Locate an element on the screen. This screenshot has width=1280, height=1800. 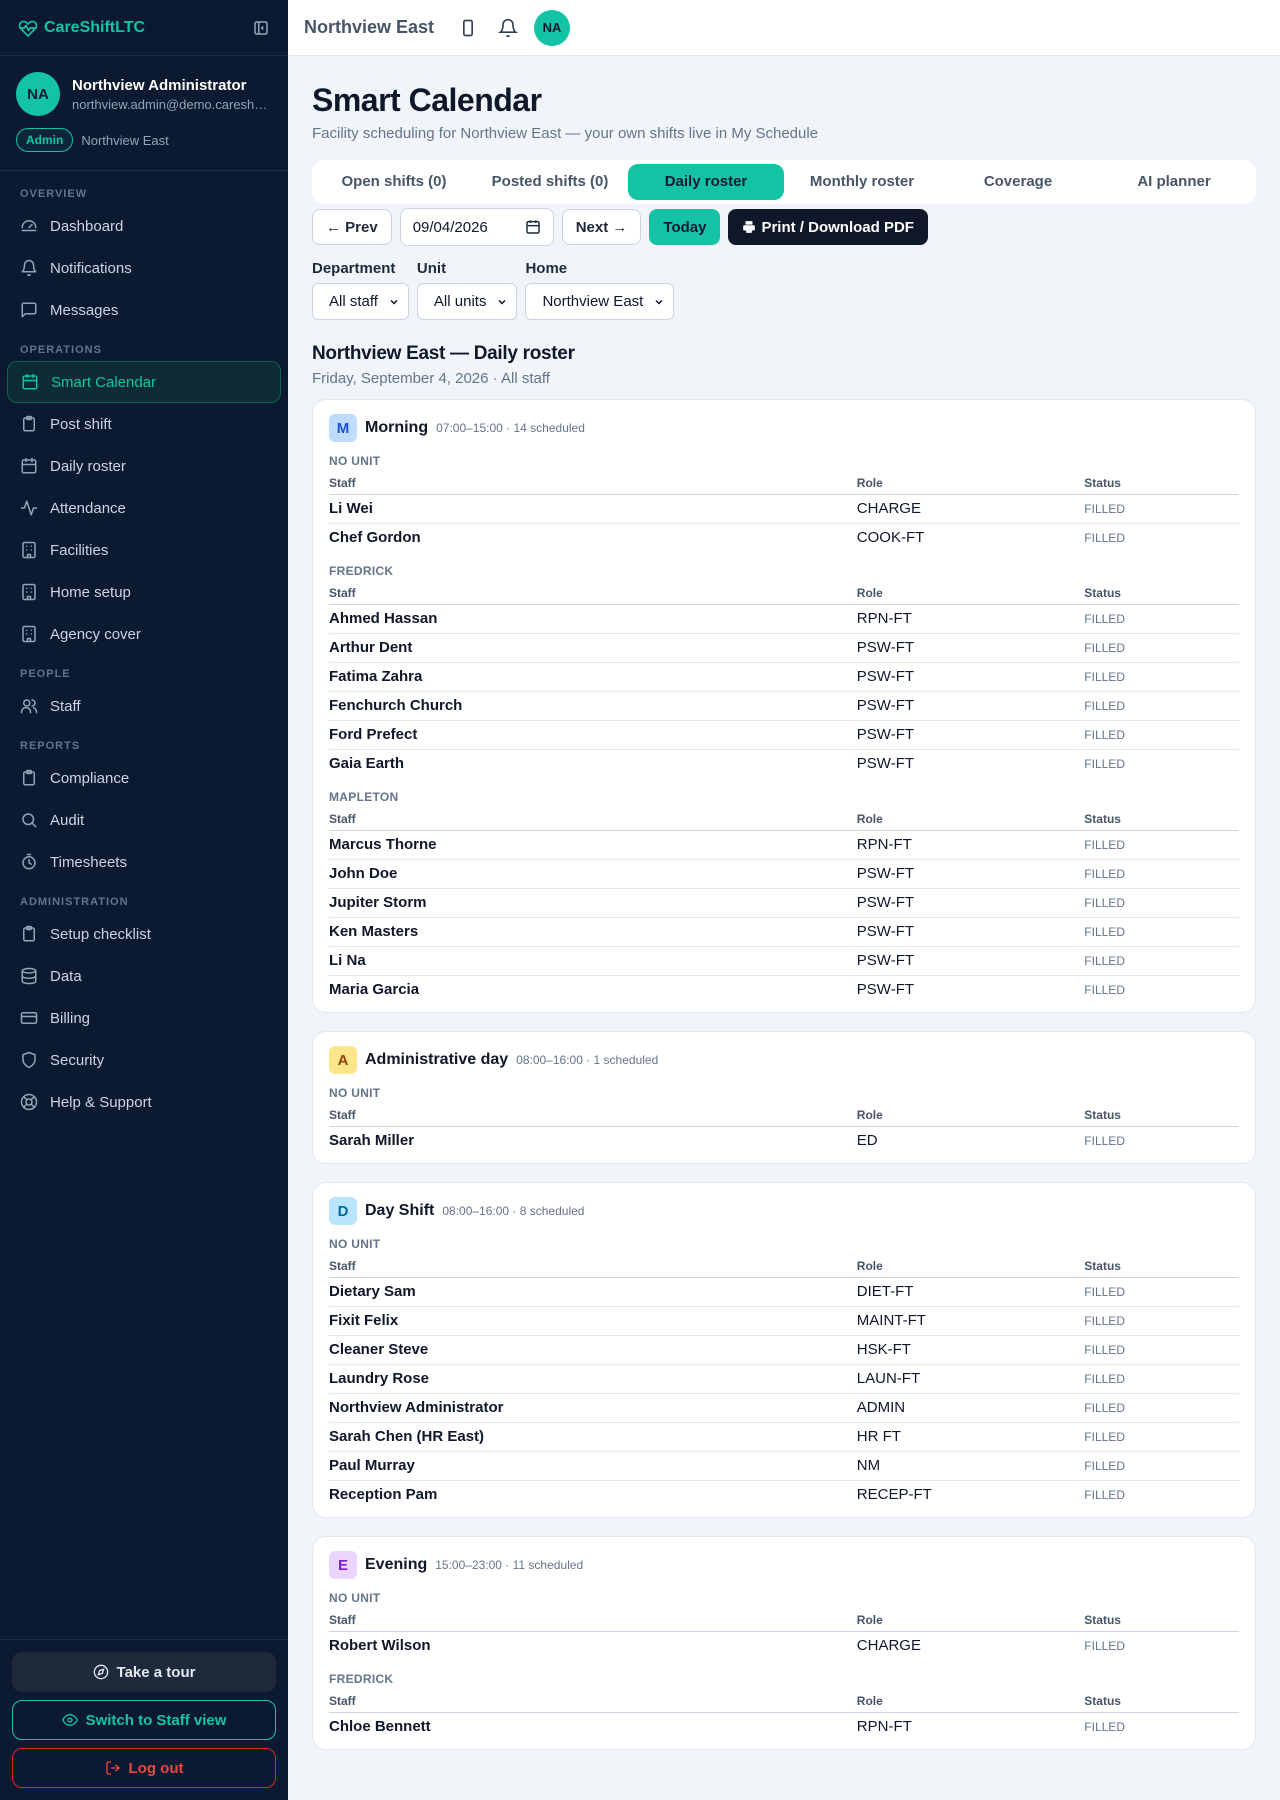
sidebar-item-label: Security is located at coordinates (77, 1060).